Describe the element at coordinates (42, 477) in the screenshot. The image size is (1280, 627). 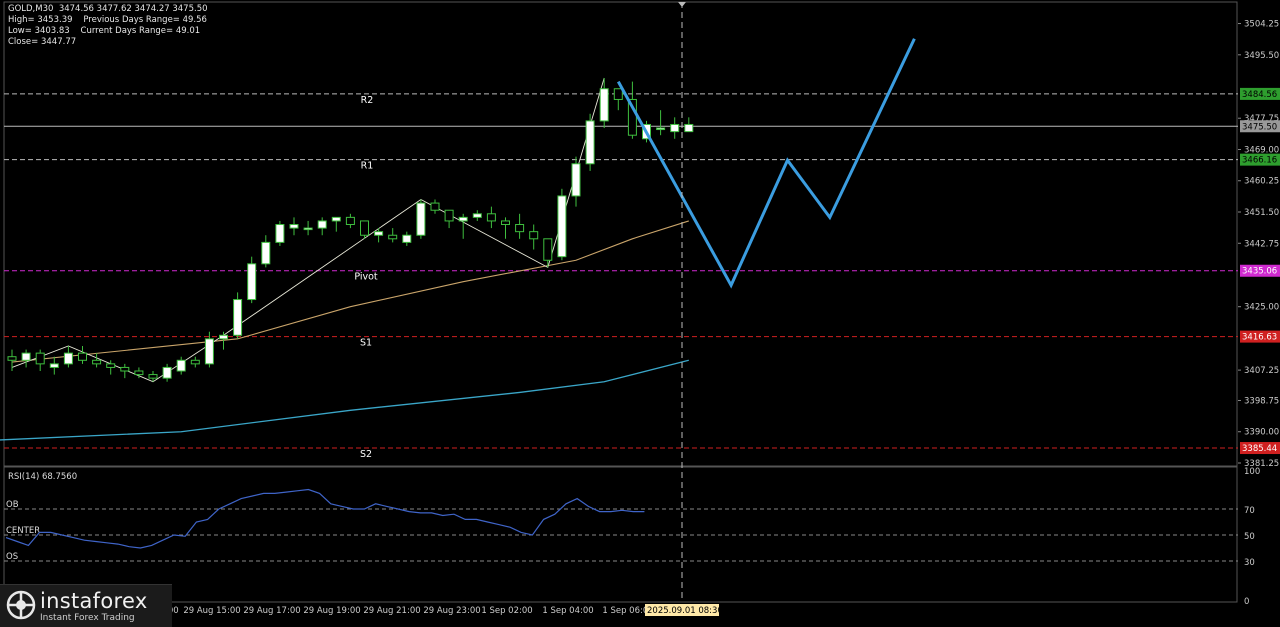
I see `rsi-title: RSI(14) 68.7560` at that location.